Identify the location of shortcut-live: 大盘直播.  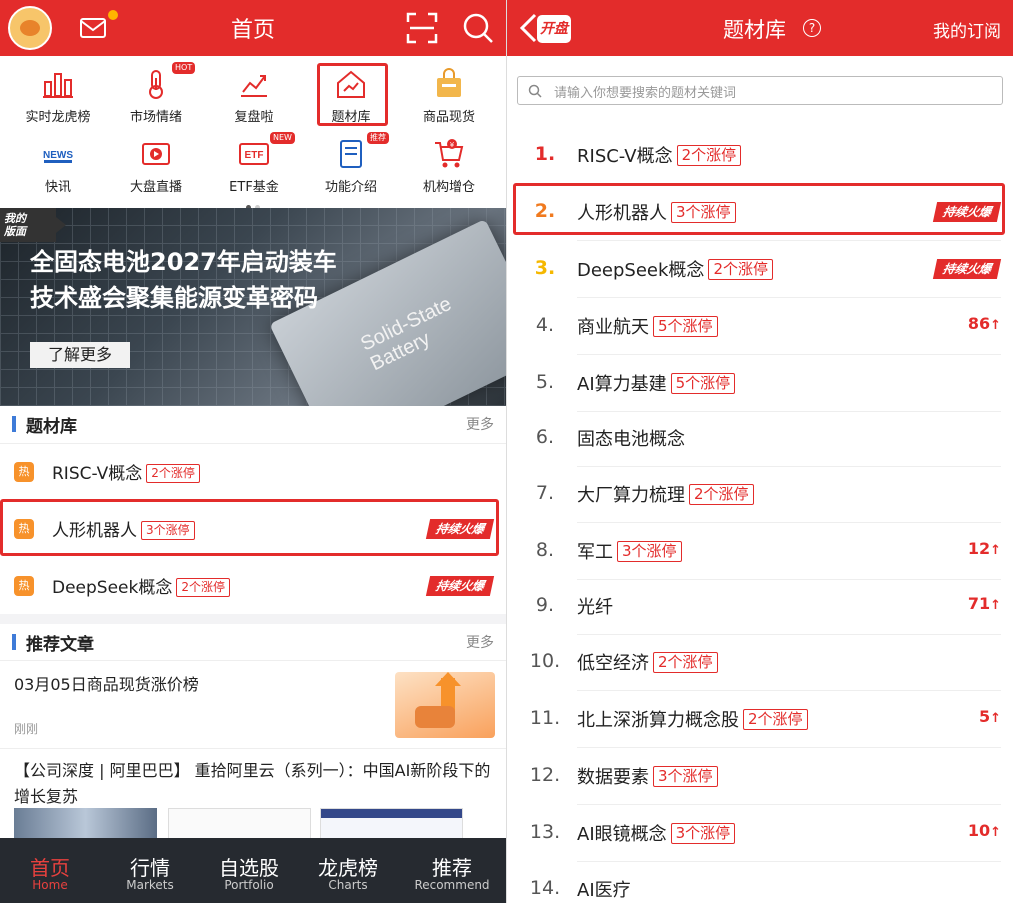
(156, 163).